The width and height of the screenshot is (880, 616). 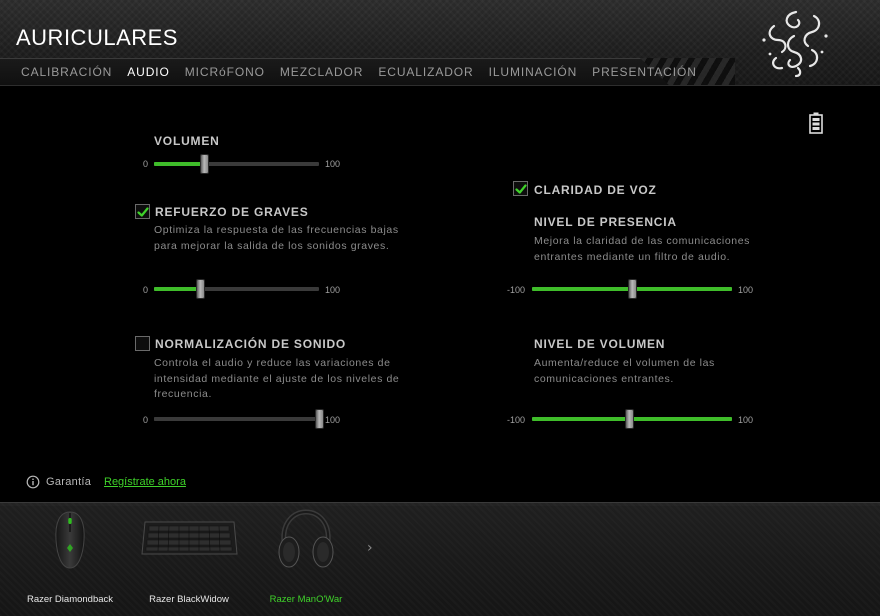 I want to click on chevron-right-icon: ›, so click(x=370, y=548).